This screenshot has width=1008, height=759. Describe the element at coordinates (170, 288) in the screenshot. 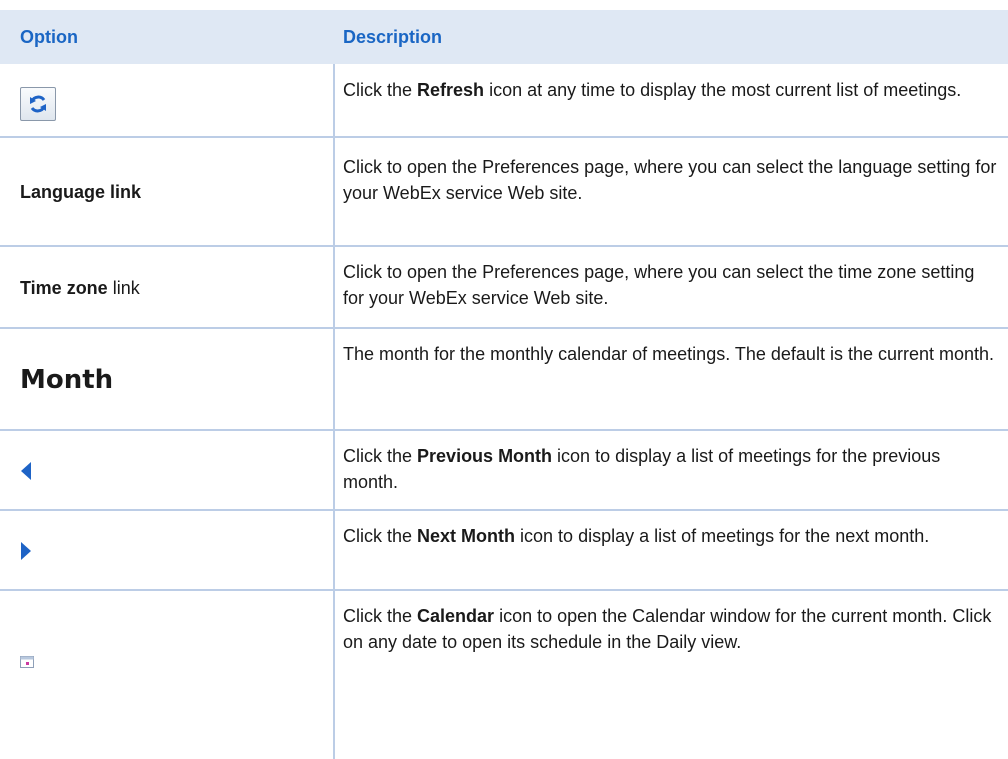

I see `time-zone-link: Time zone link` at that location.